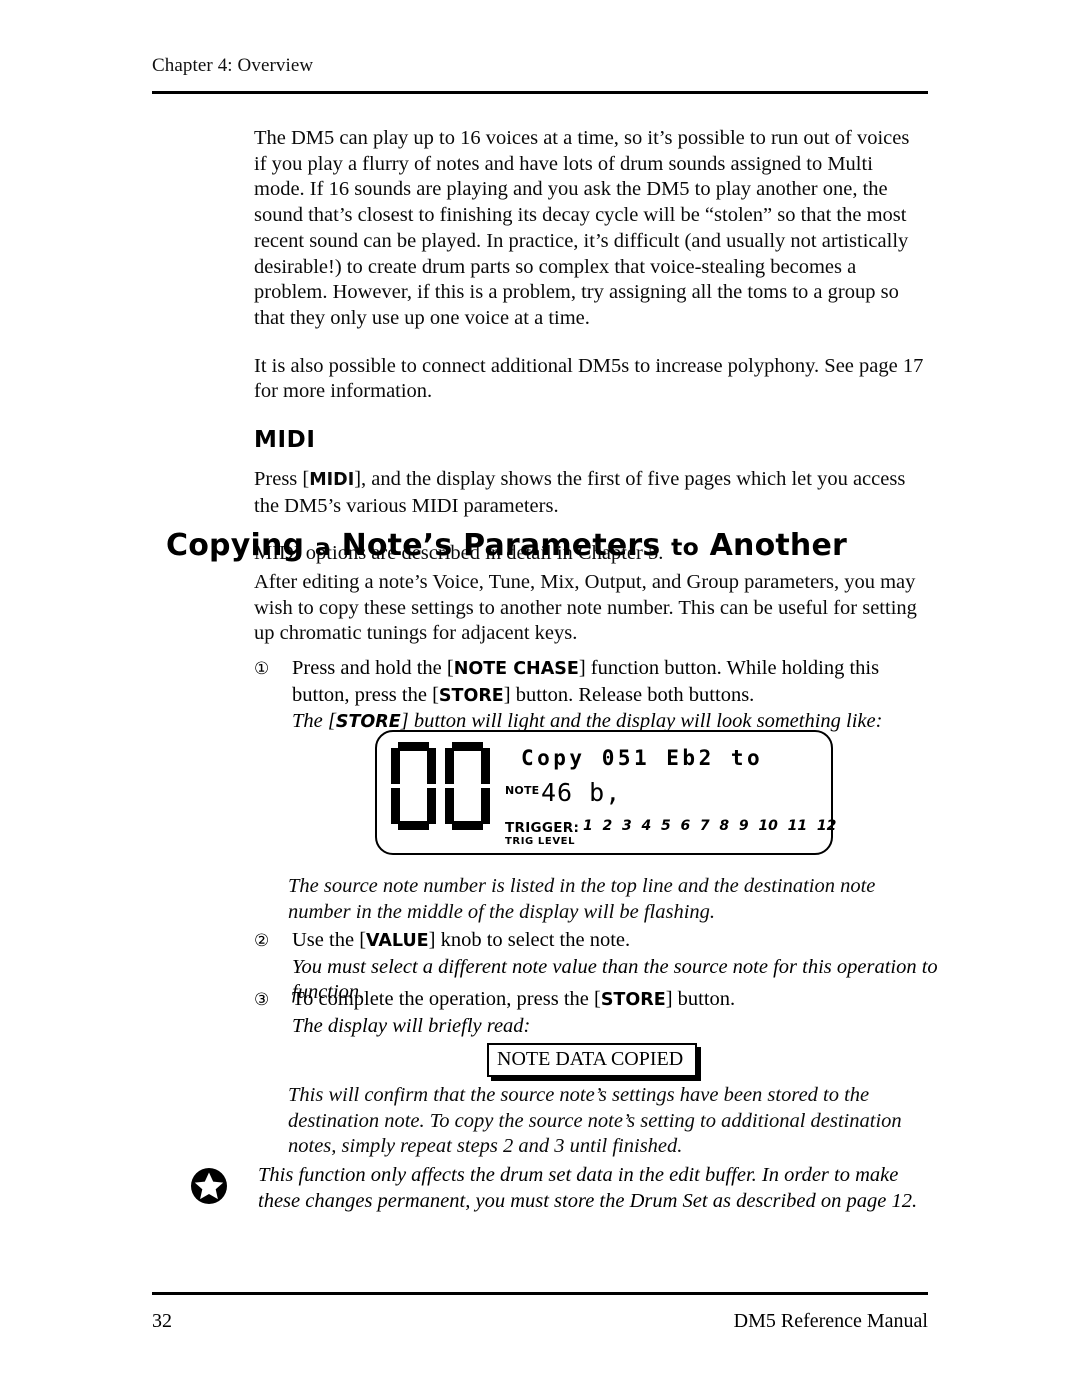 This screenshot has height=1397, width=1080. I want to click on confirm-box-wrap: NOTE DATA COPIED, so click(592, 1060).